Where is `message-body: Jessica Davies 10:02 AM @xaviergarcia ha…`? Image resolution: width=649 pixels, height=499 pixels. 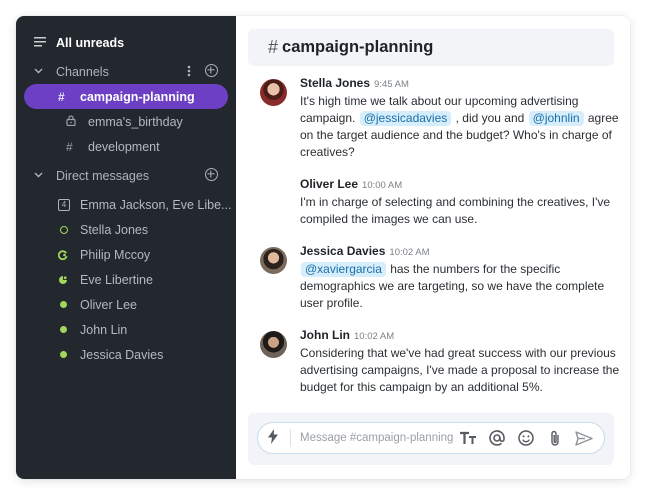
message-body: Jessica Davies 10:02 AM @xaviergarcia ha… is located at coordinates (460, 278).